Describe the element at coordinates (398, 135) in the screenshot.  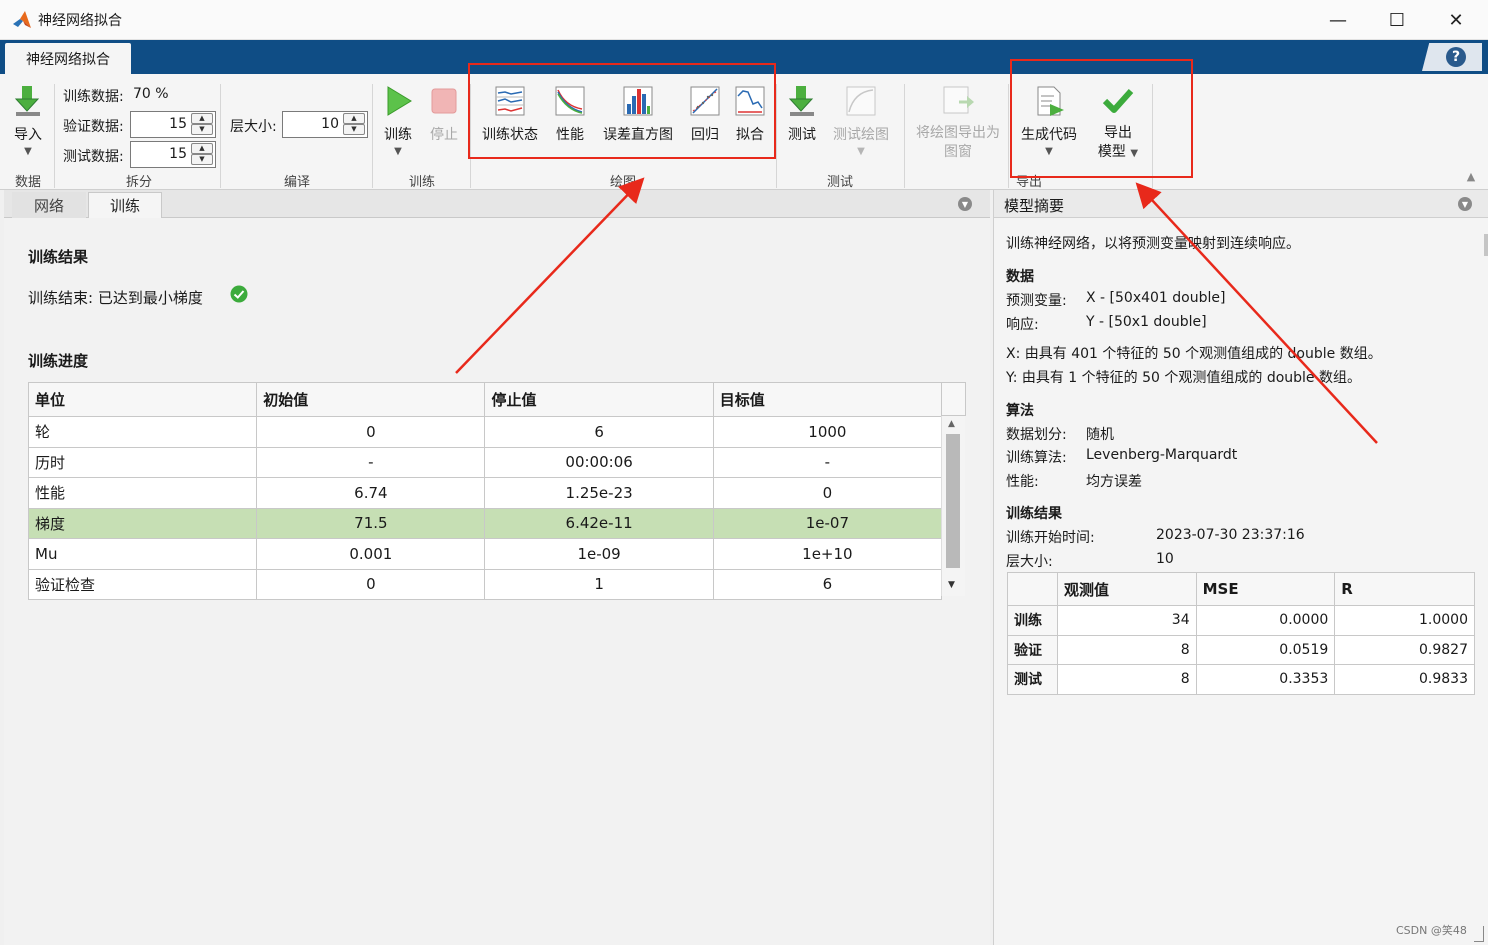
I see `train-label: 训练` at that location.